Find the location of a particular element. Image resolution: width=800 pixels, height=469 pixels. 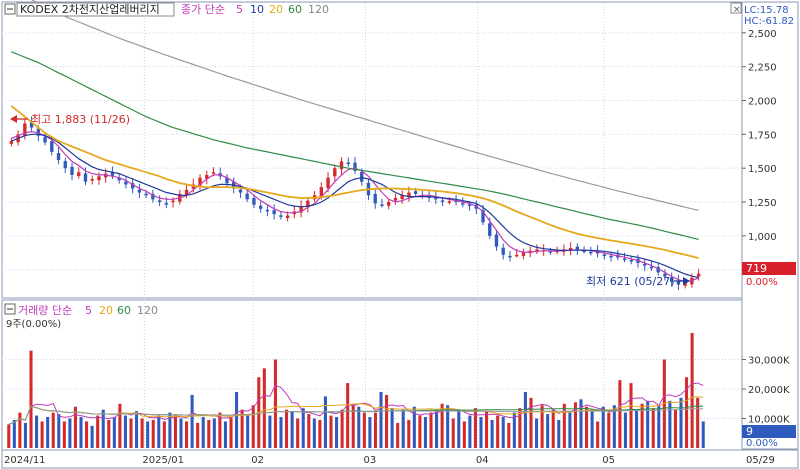

volume-tick-label: 30,000K is located at coordinates (769, 361).